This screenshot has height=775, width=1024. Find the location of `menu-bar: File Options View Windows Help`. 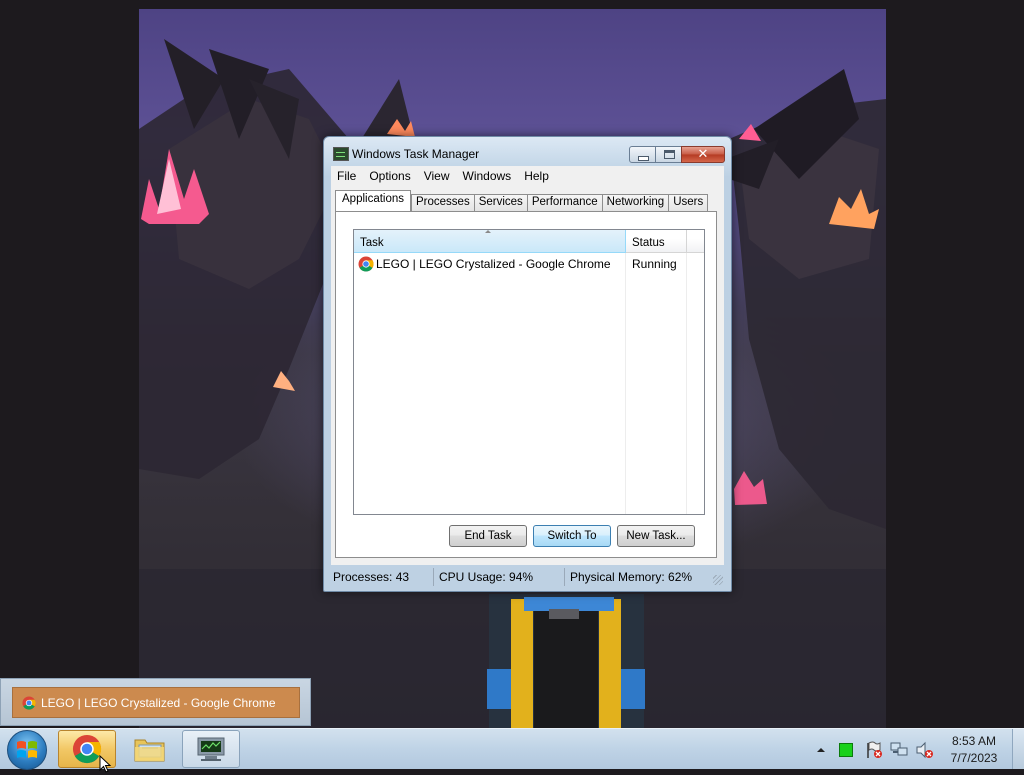

menu-bar: File Options View Windows Help is located at coordinates (527, 175).